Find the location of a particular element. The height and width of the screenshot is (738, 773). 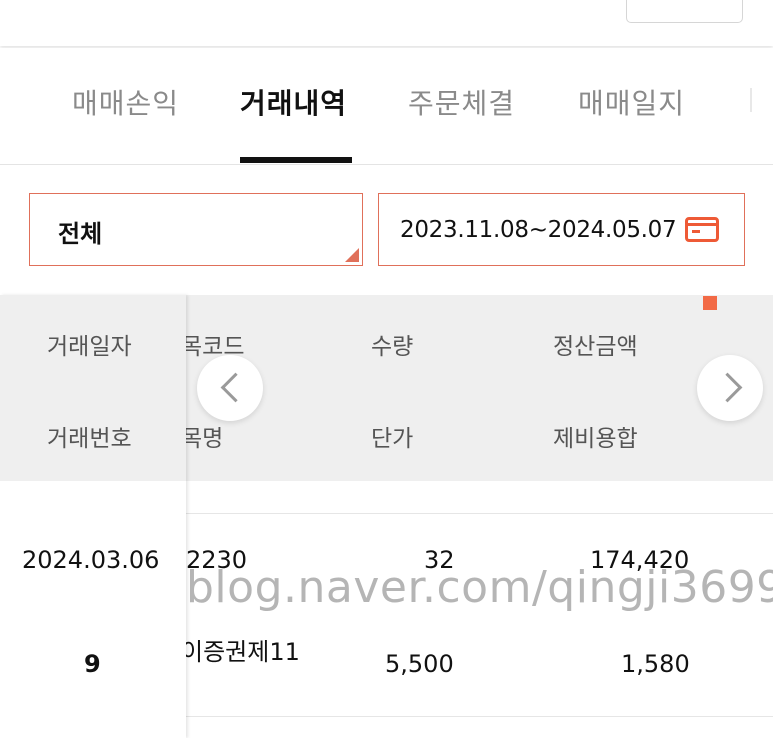

top-action-button is located at coordinates (684, 11).